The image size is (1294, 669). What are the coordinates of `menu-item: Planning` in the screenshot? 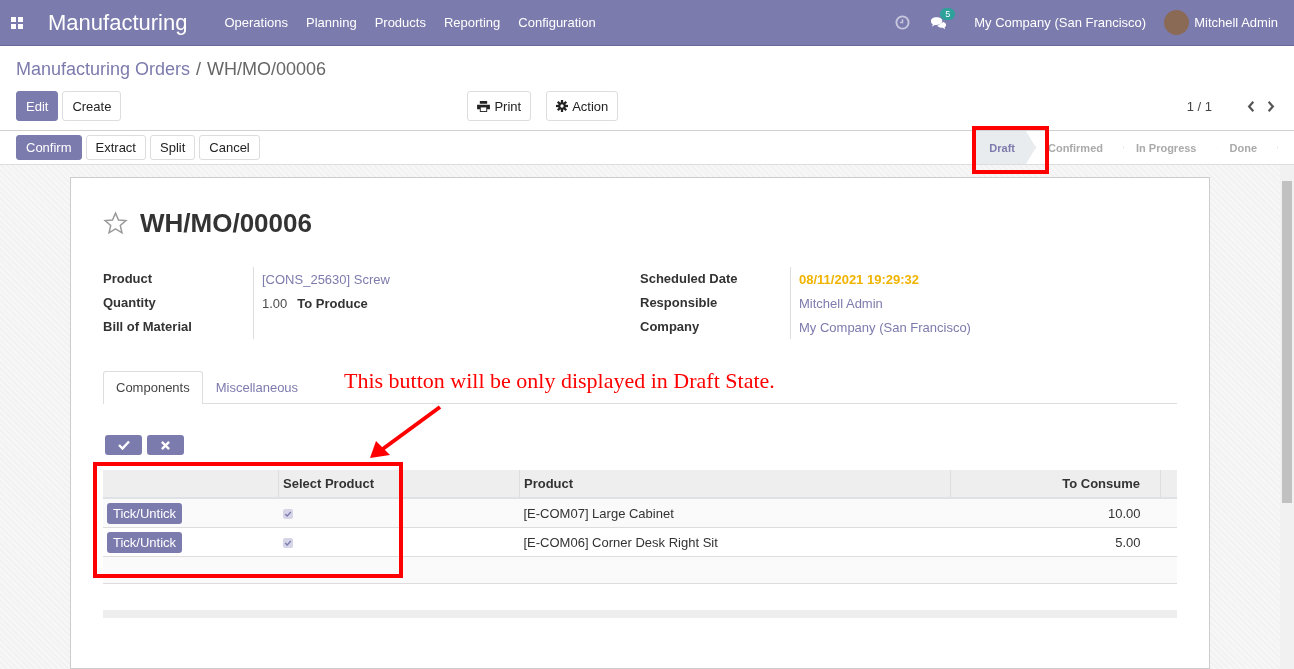 It's located at (331, 22).